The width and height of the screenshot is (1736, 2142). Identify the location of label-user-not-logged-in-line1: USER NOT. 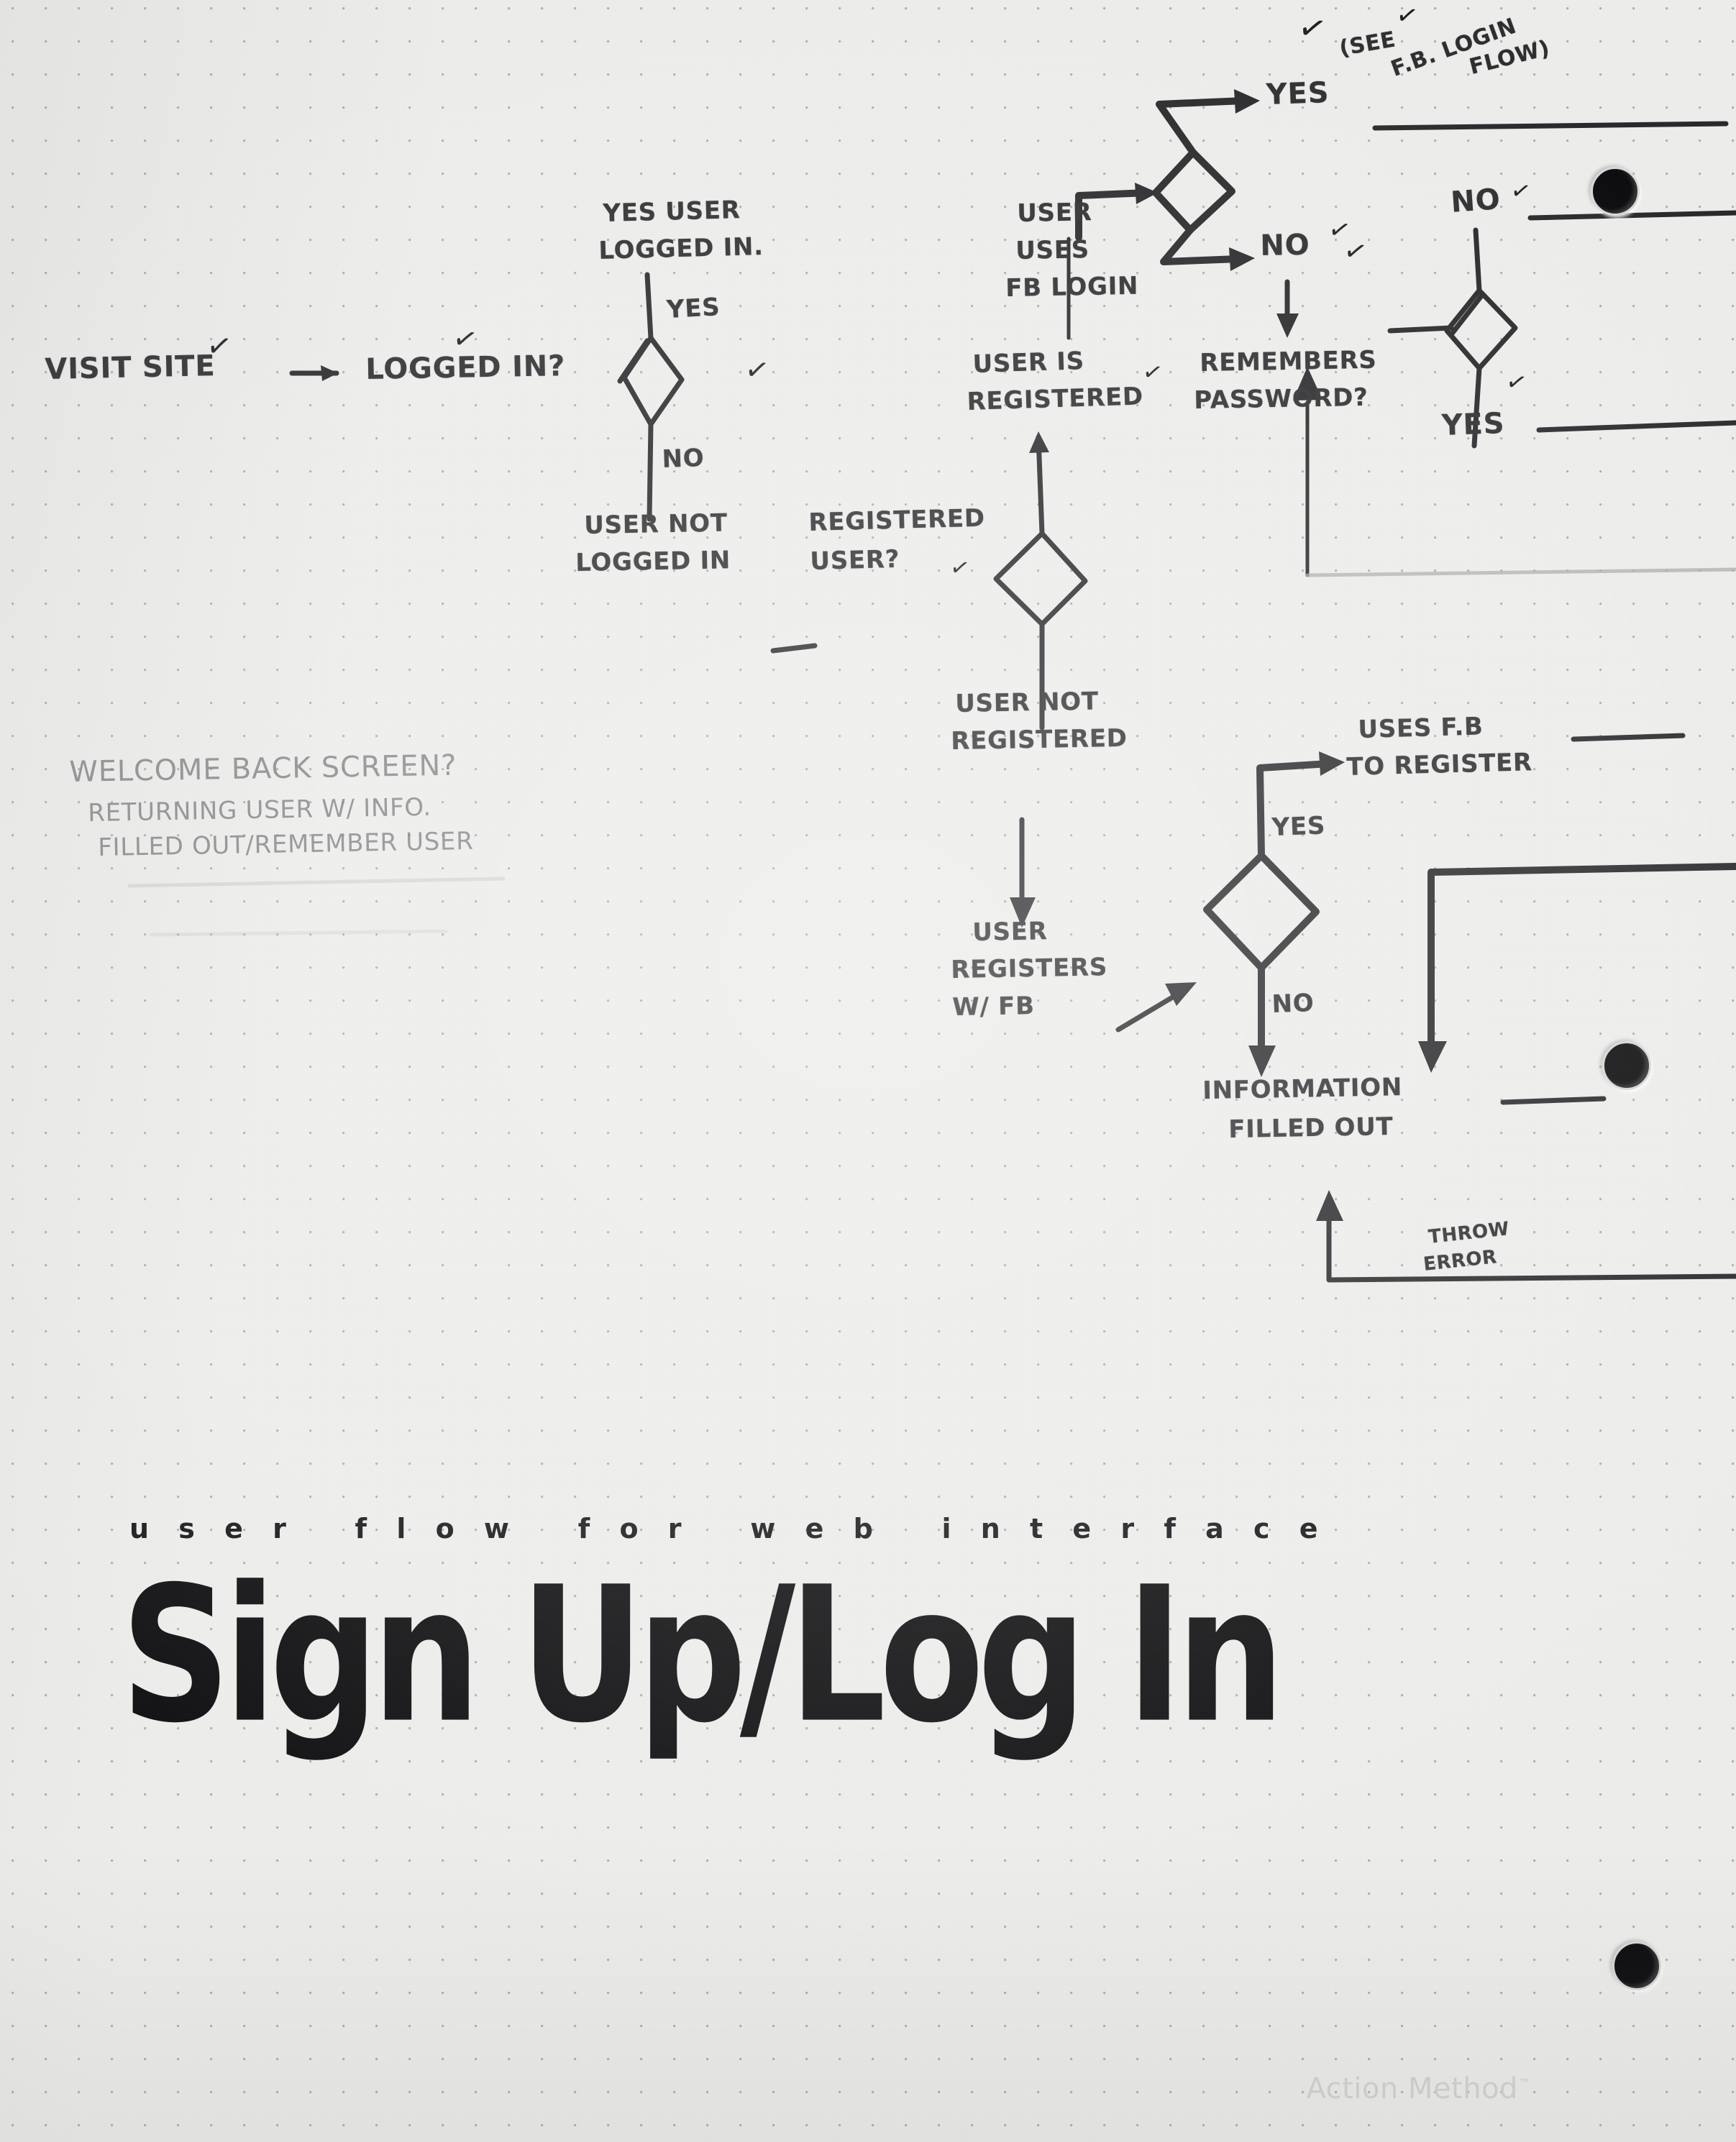
(655, 524).